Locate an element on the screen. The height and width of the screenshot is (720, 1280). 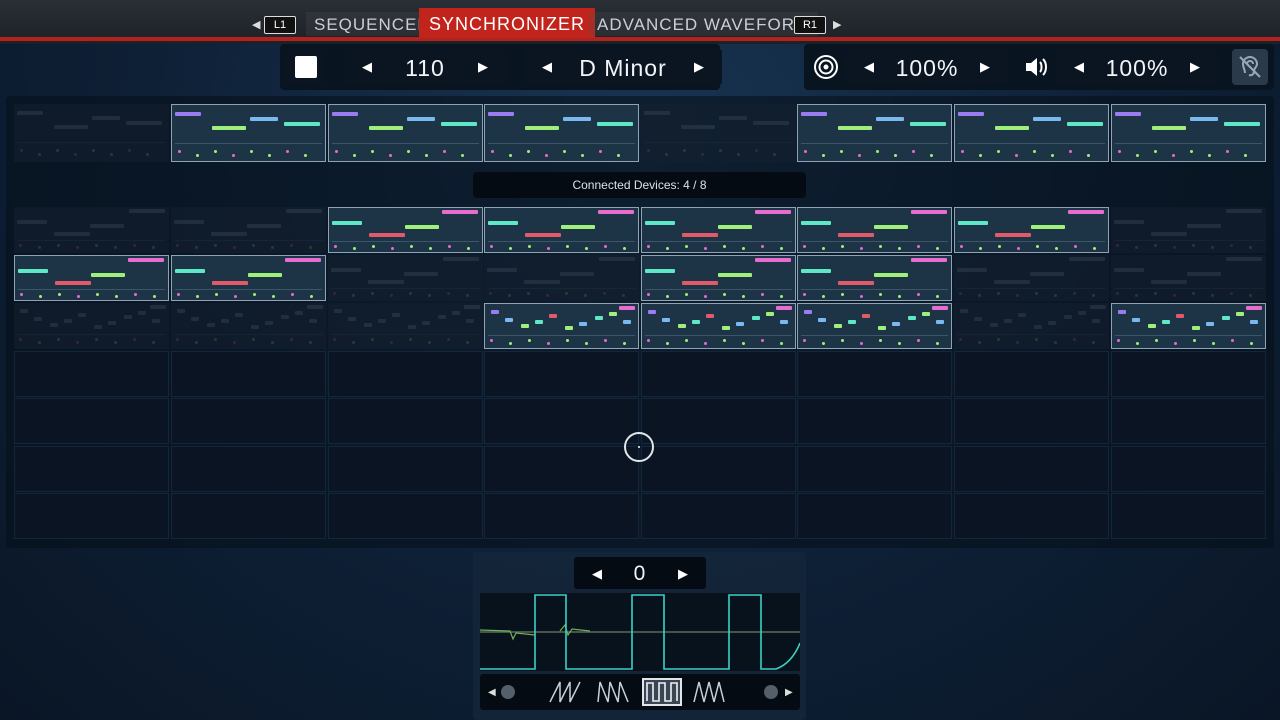
tab-left-arrow-icon: ◀ is located at coordinates (256, 24).